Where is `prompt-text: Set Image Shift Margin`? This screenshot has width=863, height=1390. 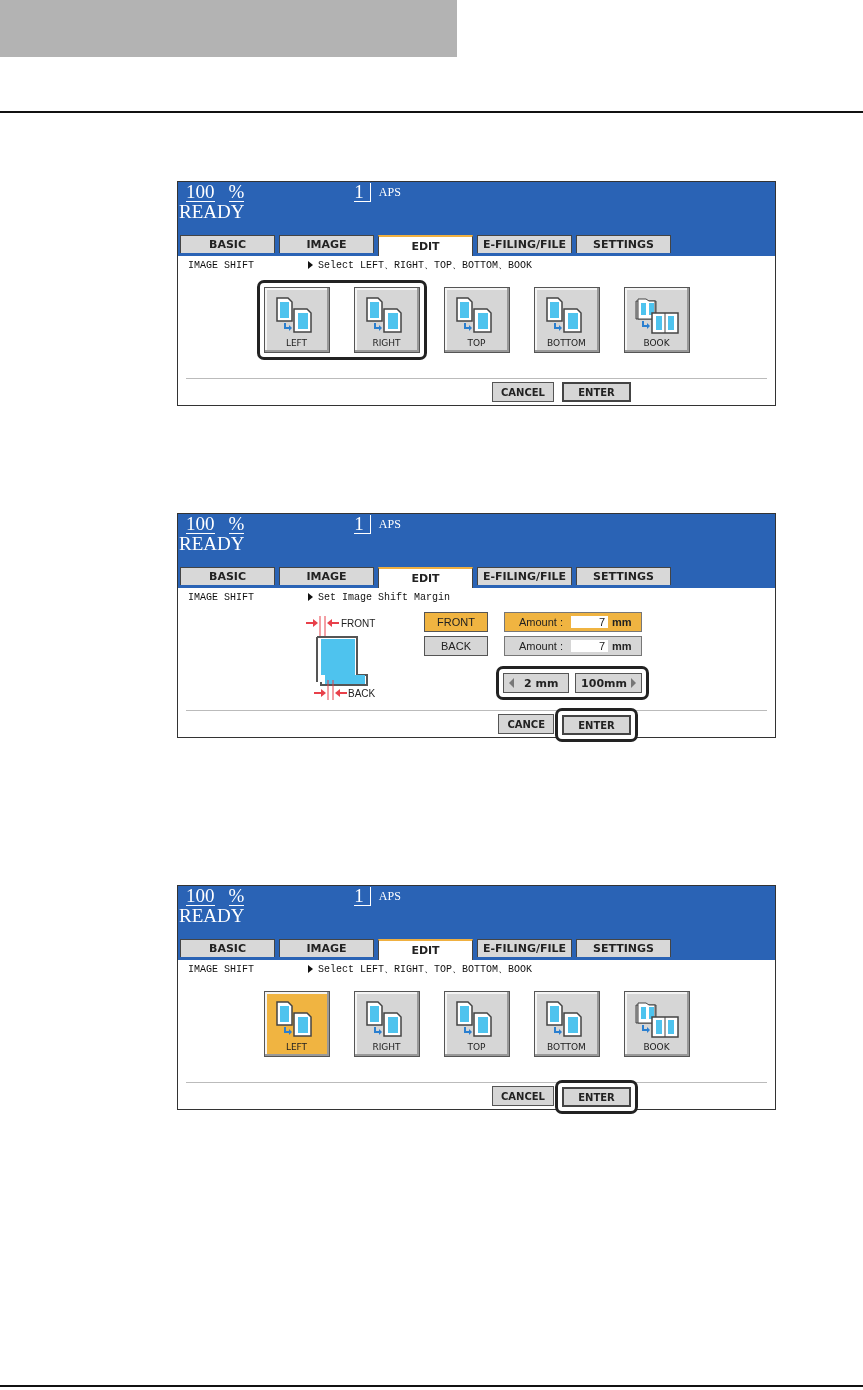 prompt-text: Set Image Shift Margin is located at coordinates (384, 597).